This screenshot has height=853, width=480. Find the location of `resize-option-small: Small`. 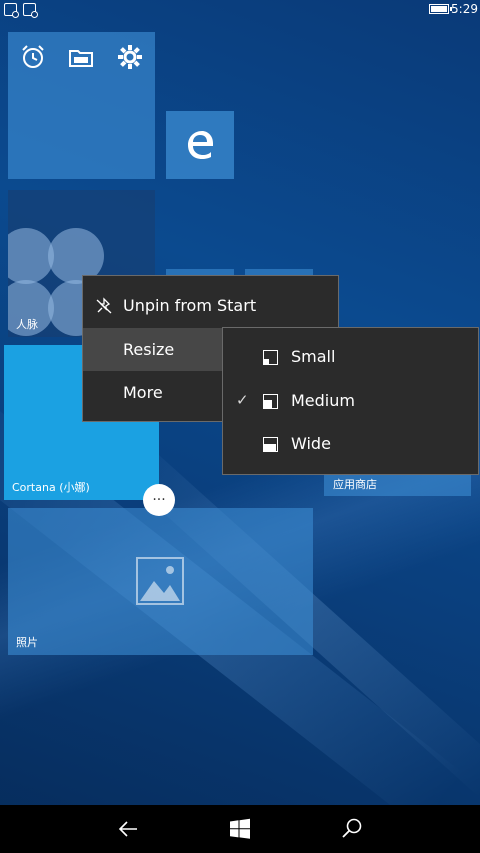

resize-option-small: Small is located at coordinates (350, 357).